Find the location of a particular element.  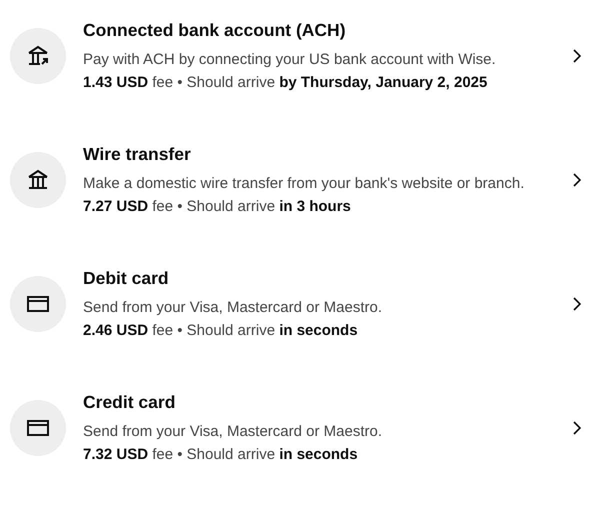

option-title: Credit card is located at coordinates (129, 402).